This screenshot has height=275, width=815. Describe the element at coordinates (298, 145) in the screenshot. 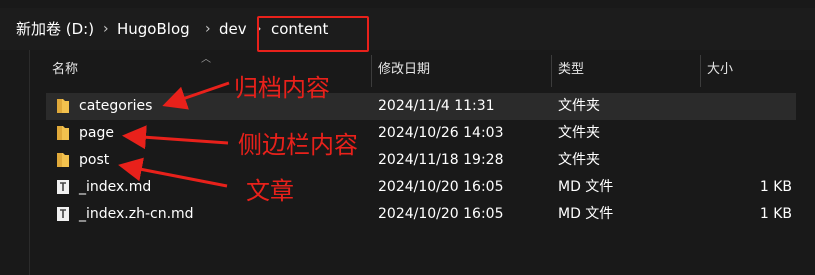

I see `annotation-sidebar-content: 侧边栏内容` at that location.